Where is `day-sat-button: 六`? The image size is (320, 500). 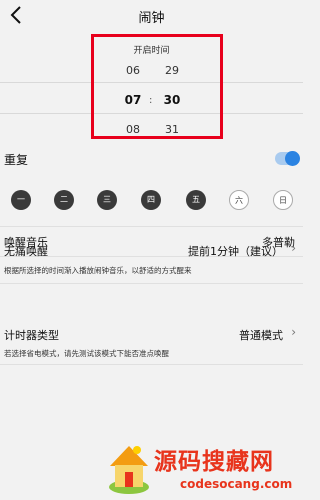
day-sat-button: 六 is located at coordinates (239, 200).